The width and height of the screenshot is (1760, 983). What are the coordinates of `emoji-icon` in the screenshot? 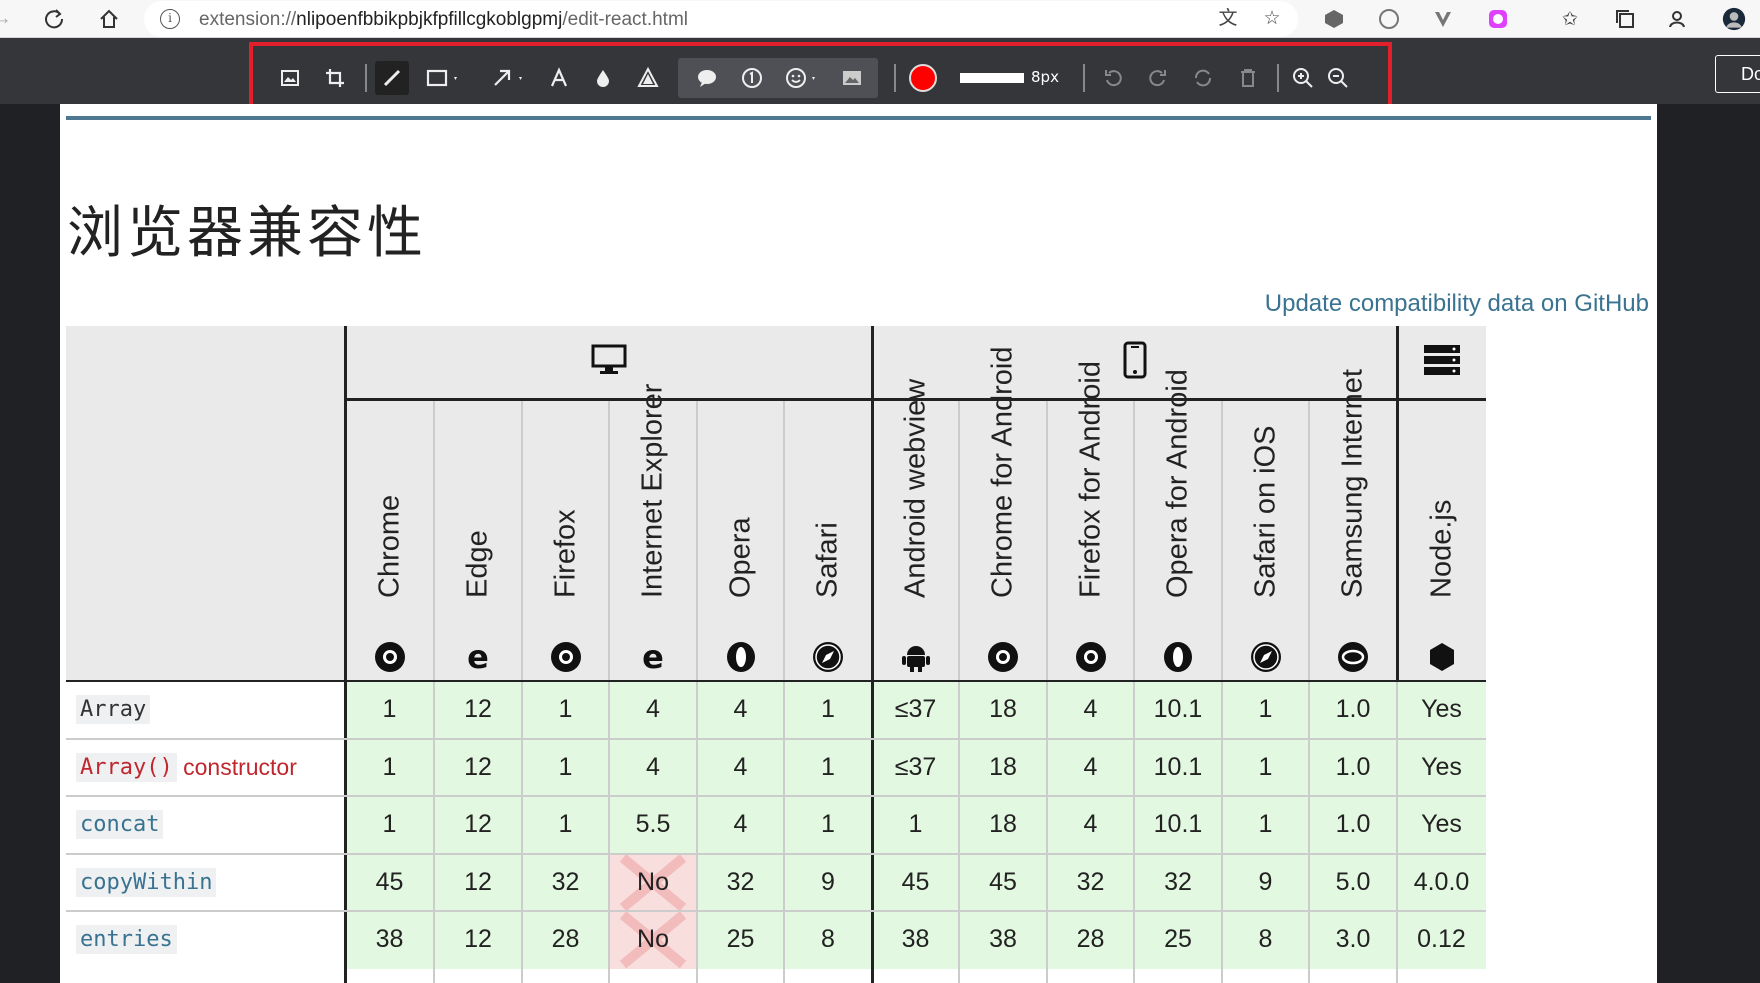 It's located at (802, 78).